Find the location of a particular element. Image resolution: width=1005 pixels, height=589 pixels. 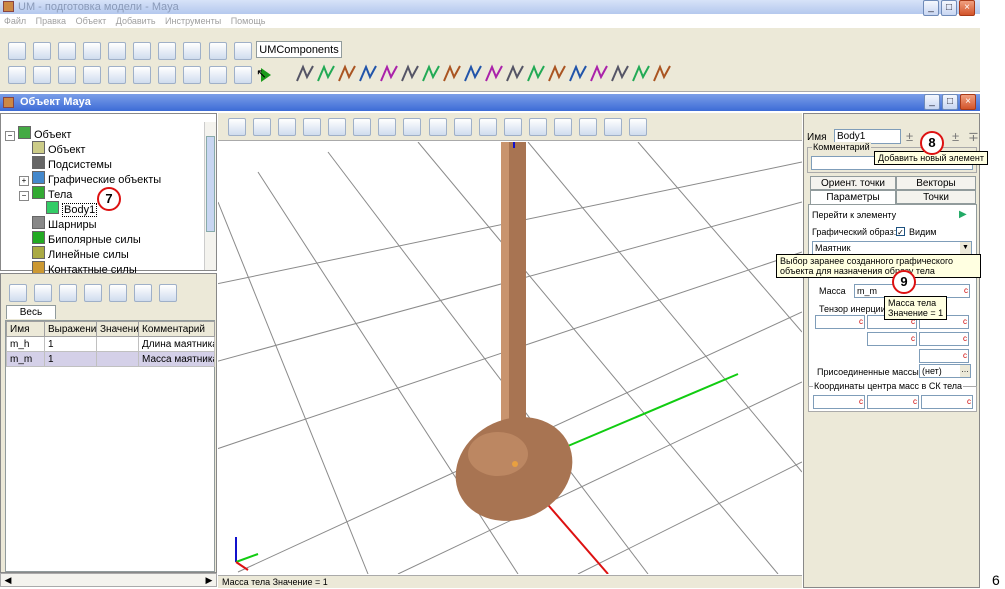

shaded-icon is located at coordinates (512, 127).